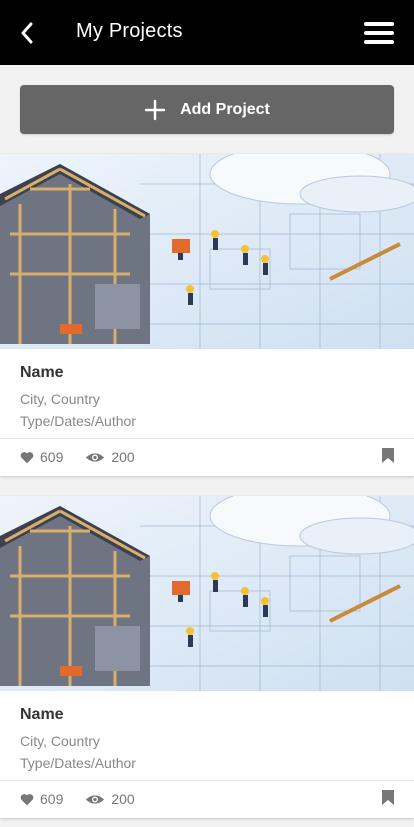 The width and height of the screenshot is (414, 827). I want to click on plus-icon, so click(155, 109).